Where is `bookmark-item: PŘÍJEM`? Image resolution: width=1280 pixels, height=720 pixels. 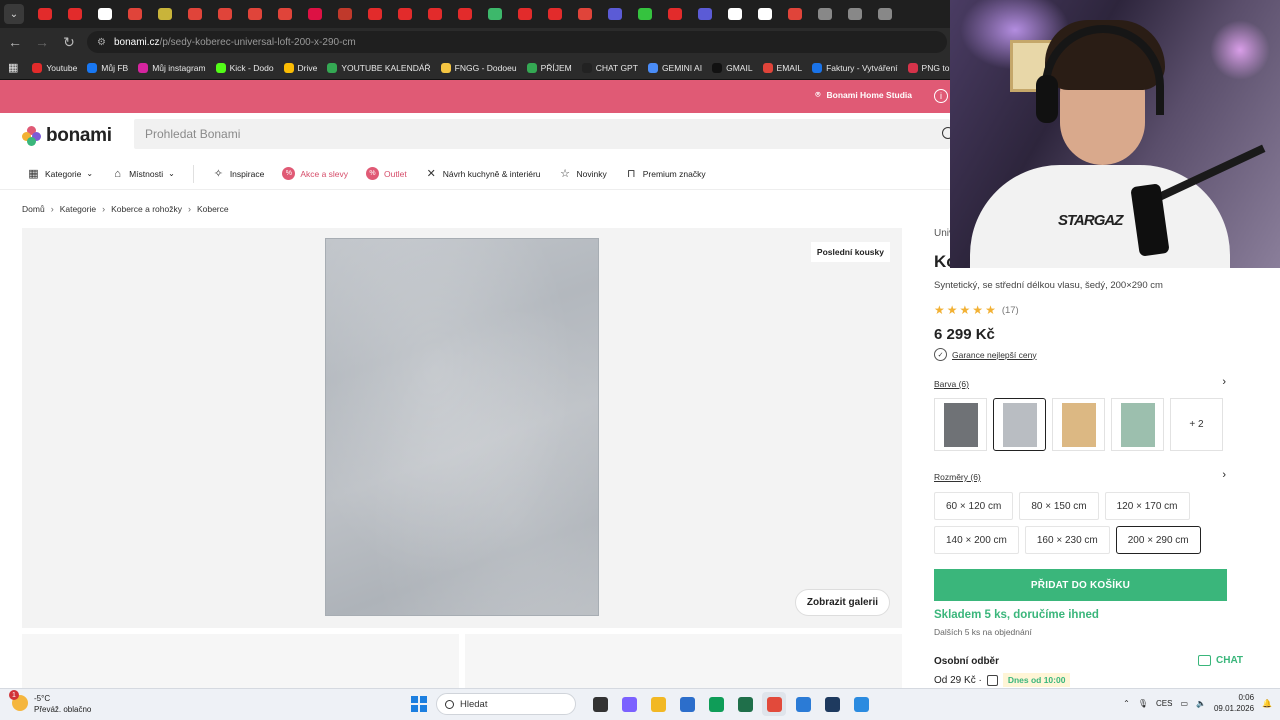
bookmark-item: PŘÍJEM is located at coordinates (549, 67).